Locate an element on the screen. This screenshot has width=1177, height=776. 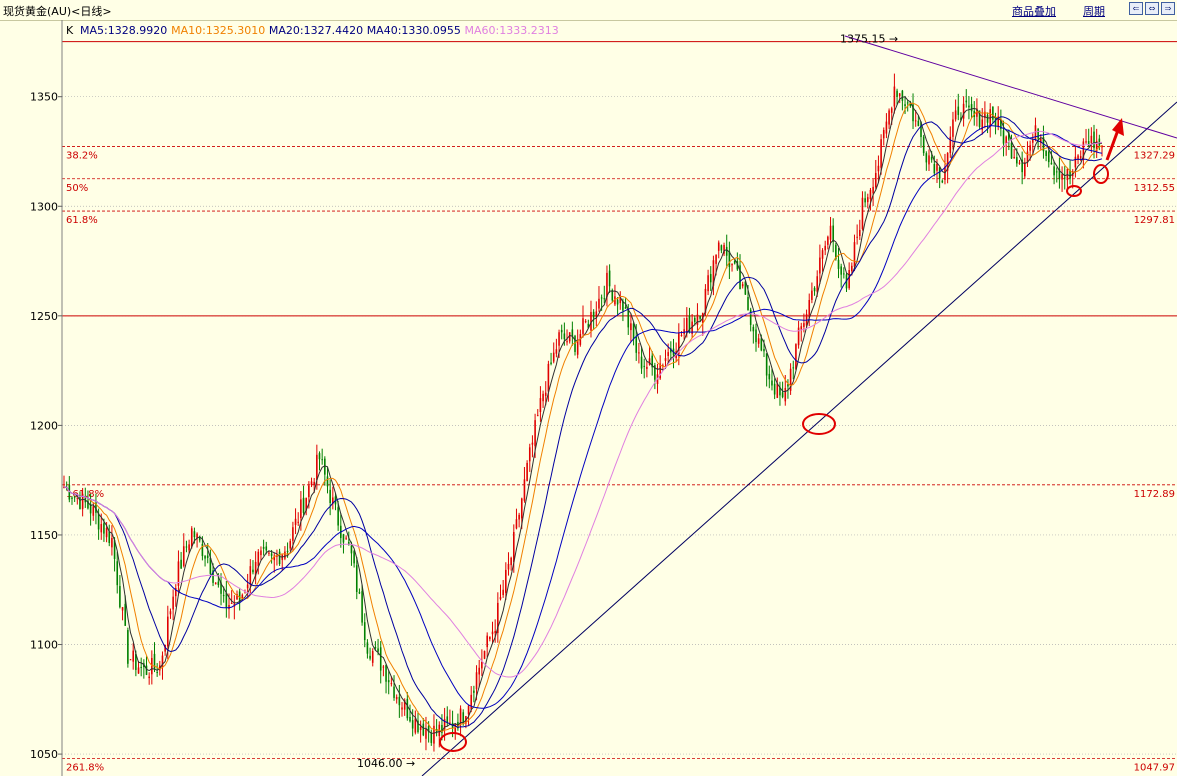
legend-k-label: K is located at coordinates (70, 30).